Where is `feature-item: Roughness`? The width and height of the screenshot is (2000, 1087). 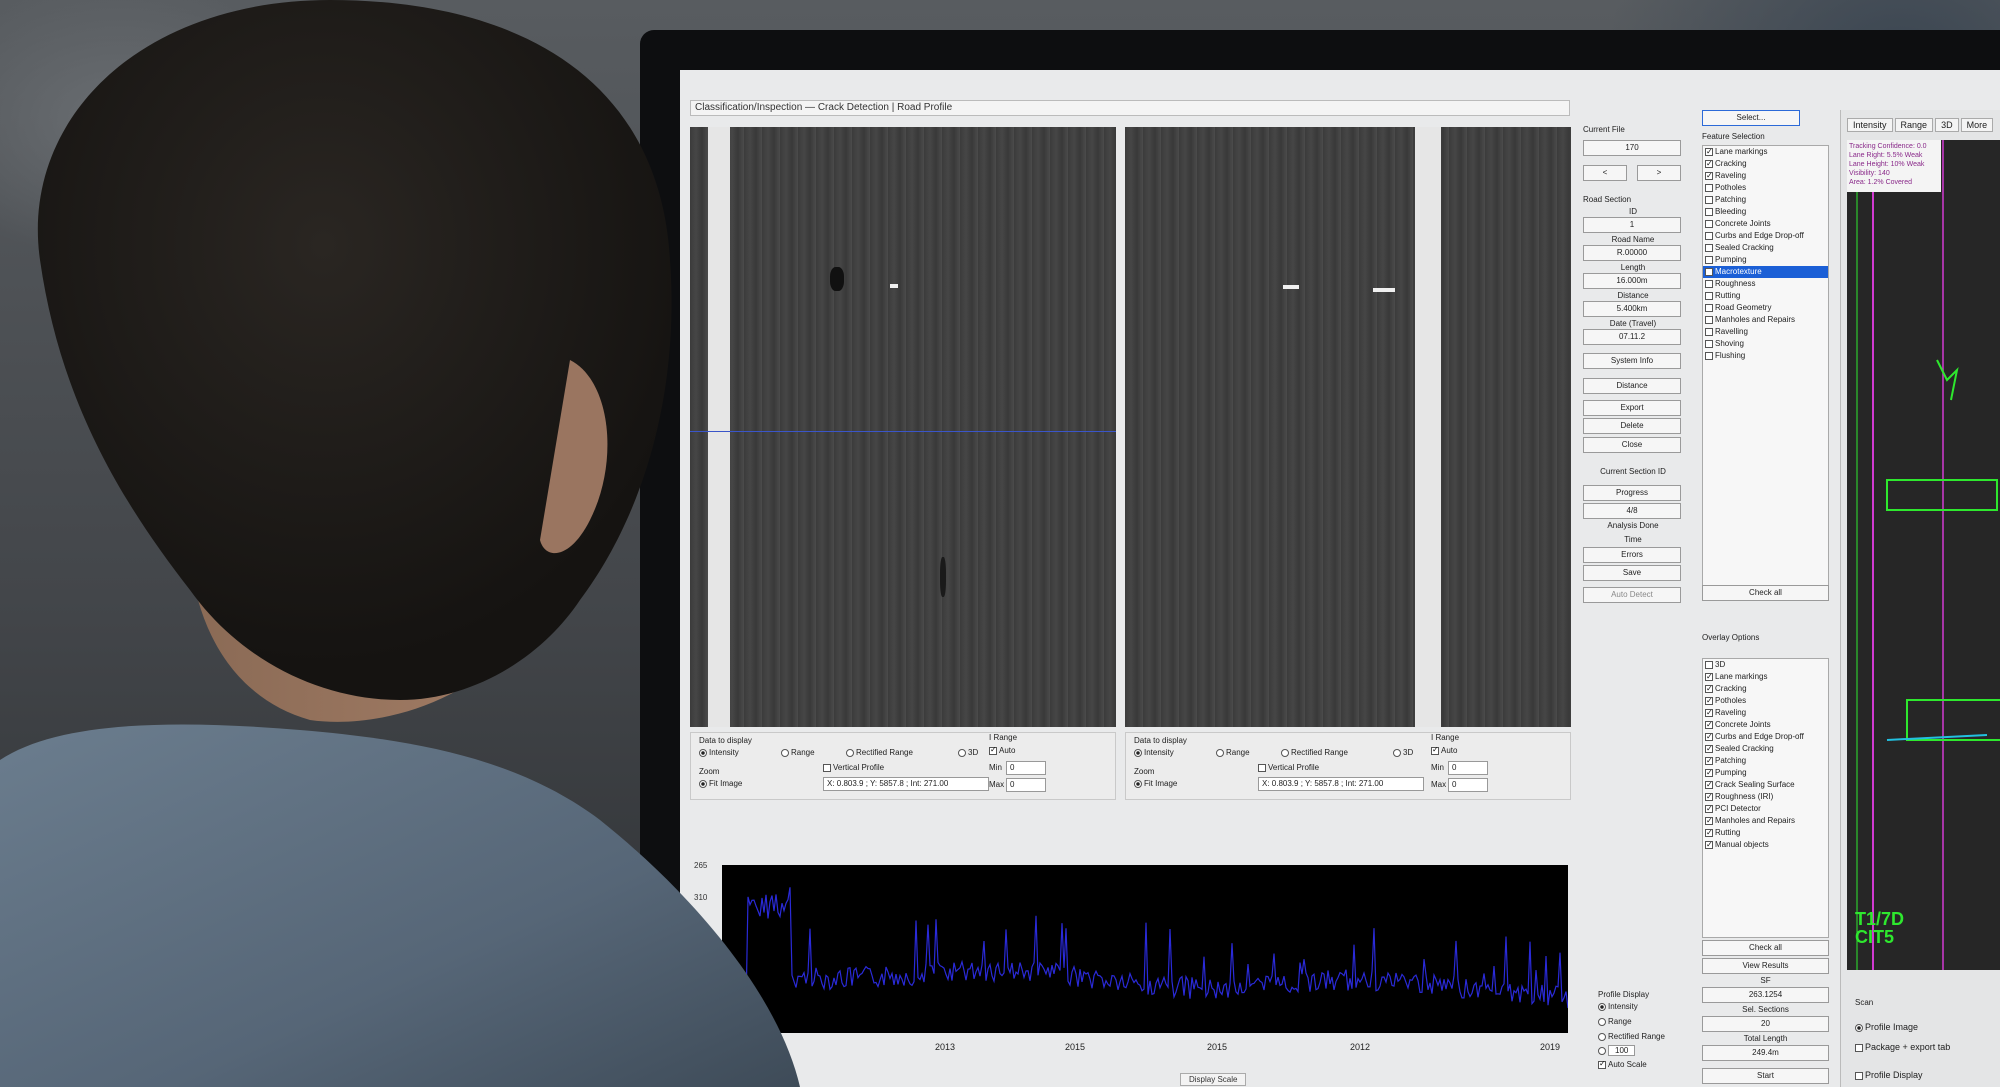 feature-item: Roughness is located at coordinates (1765, 284).